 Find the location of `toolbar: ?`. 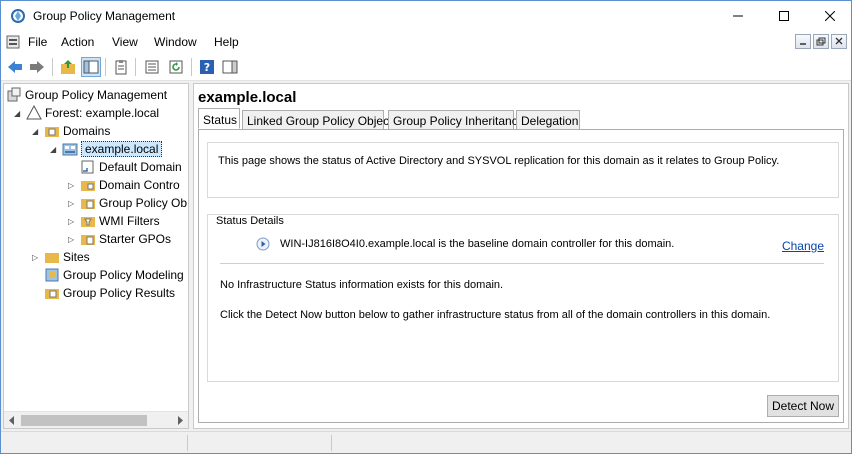

toolbar: ? is located at coordinates (426, 67).